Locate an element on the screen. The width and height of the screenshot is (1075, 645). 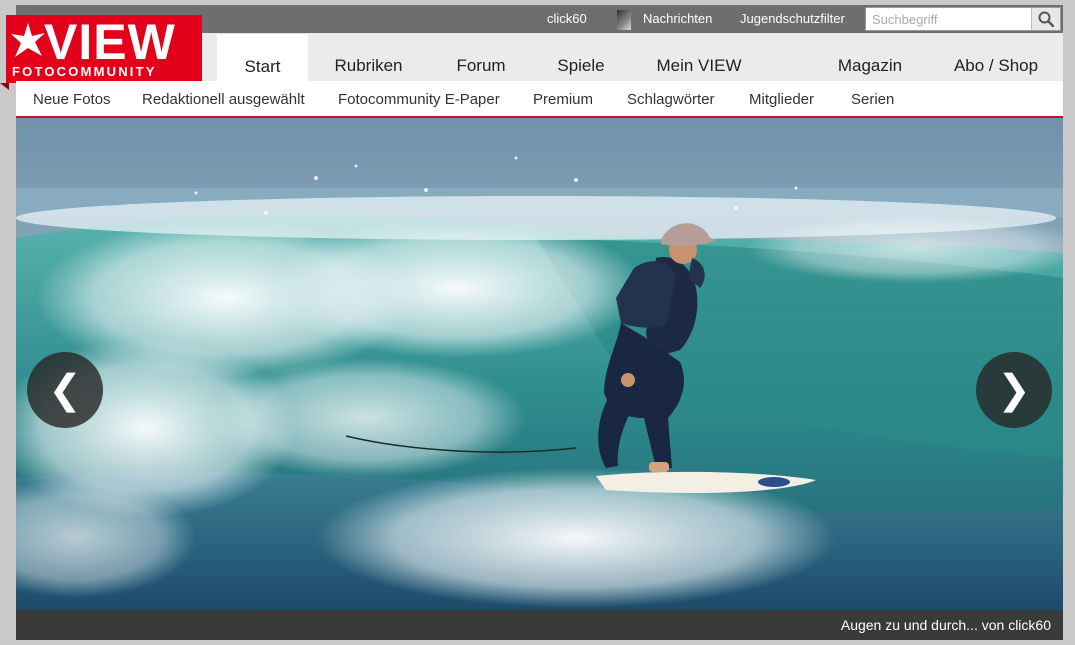
star-icon is located at coordinates (28, 40).